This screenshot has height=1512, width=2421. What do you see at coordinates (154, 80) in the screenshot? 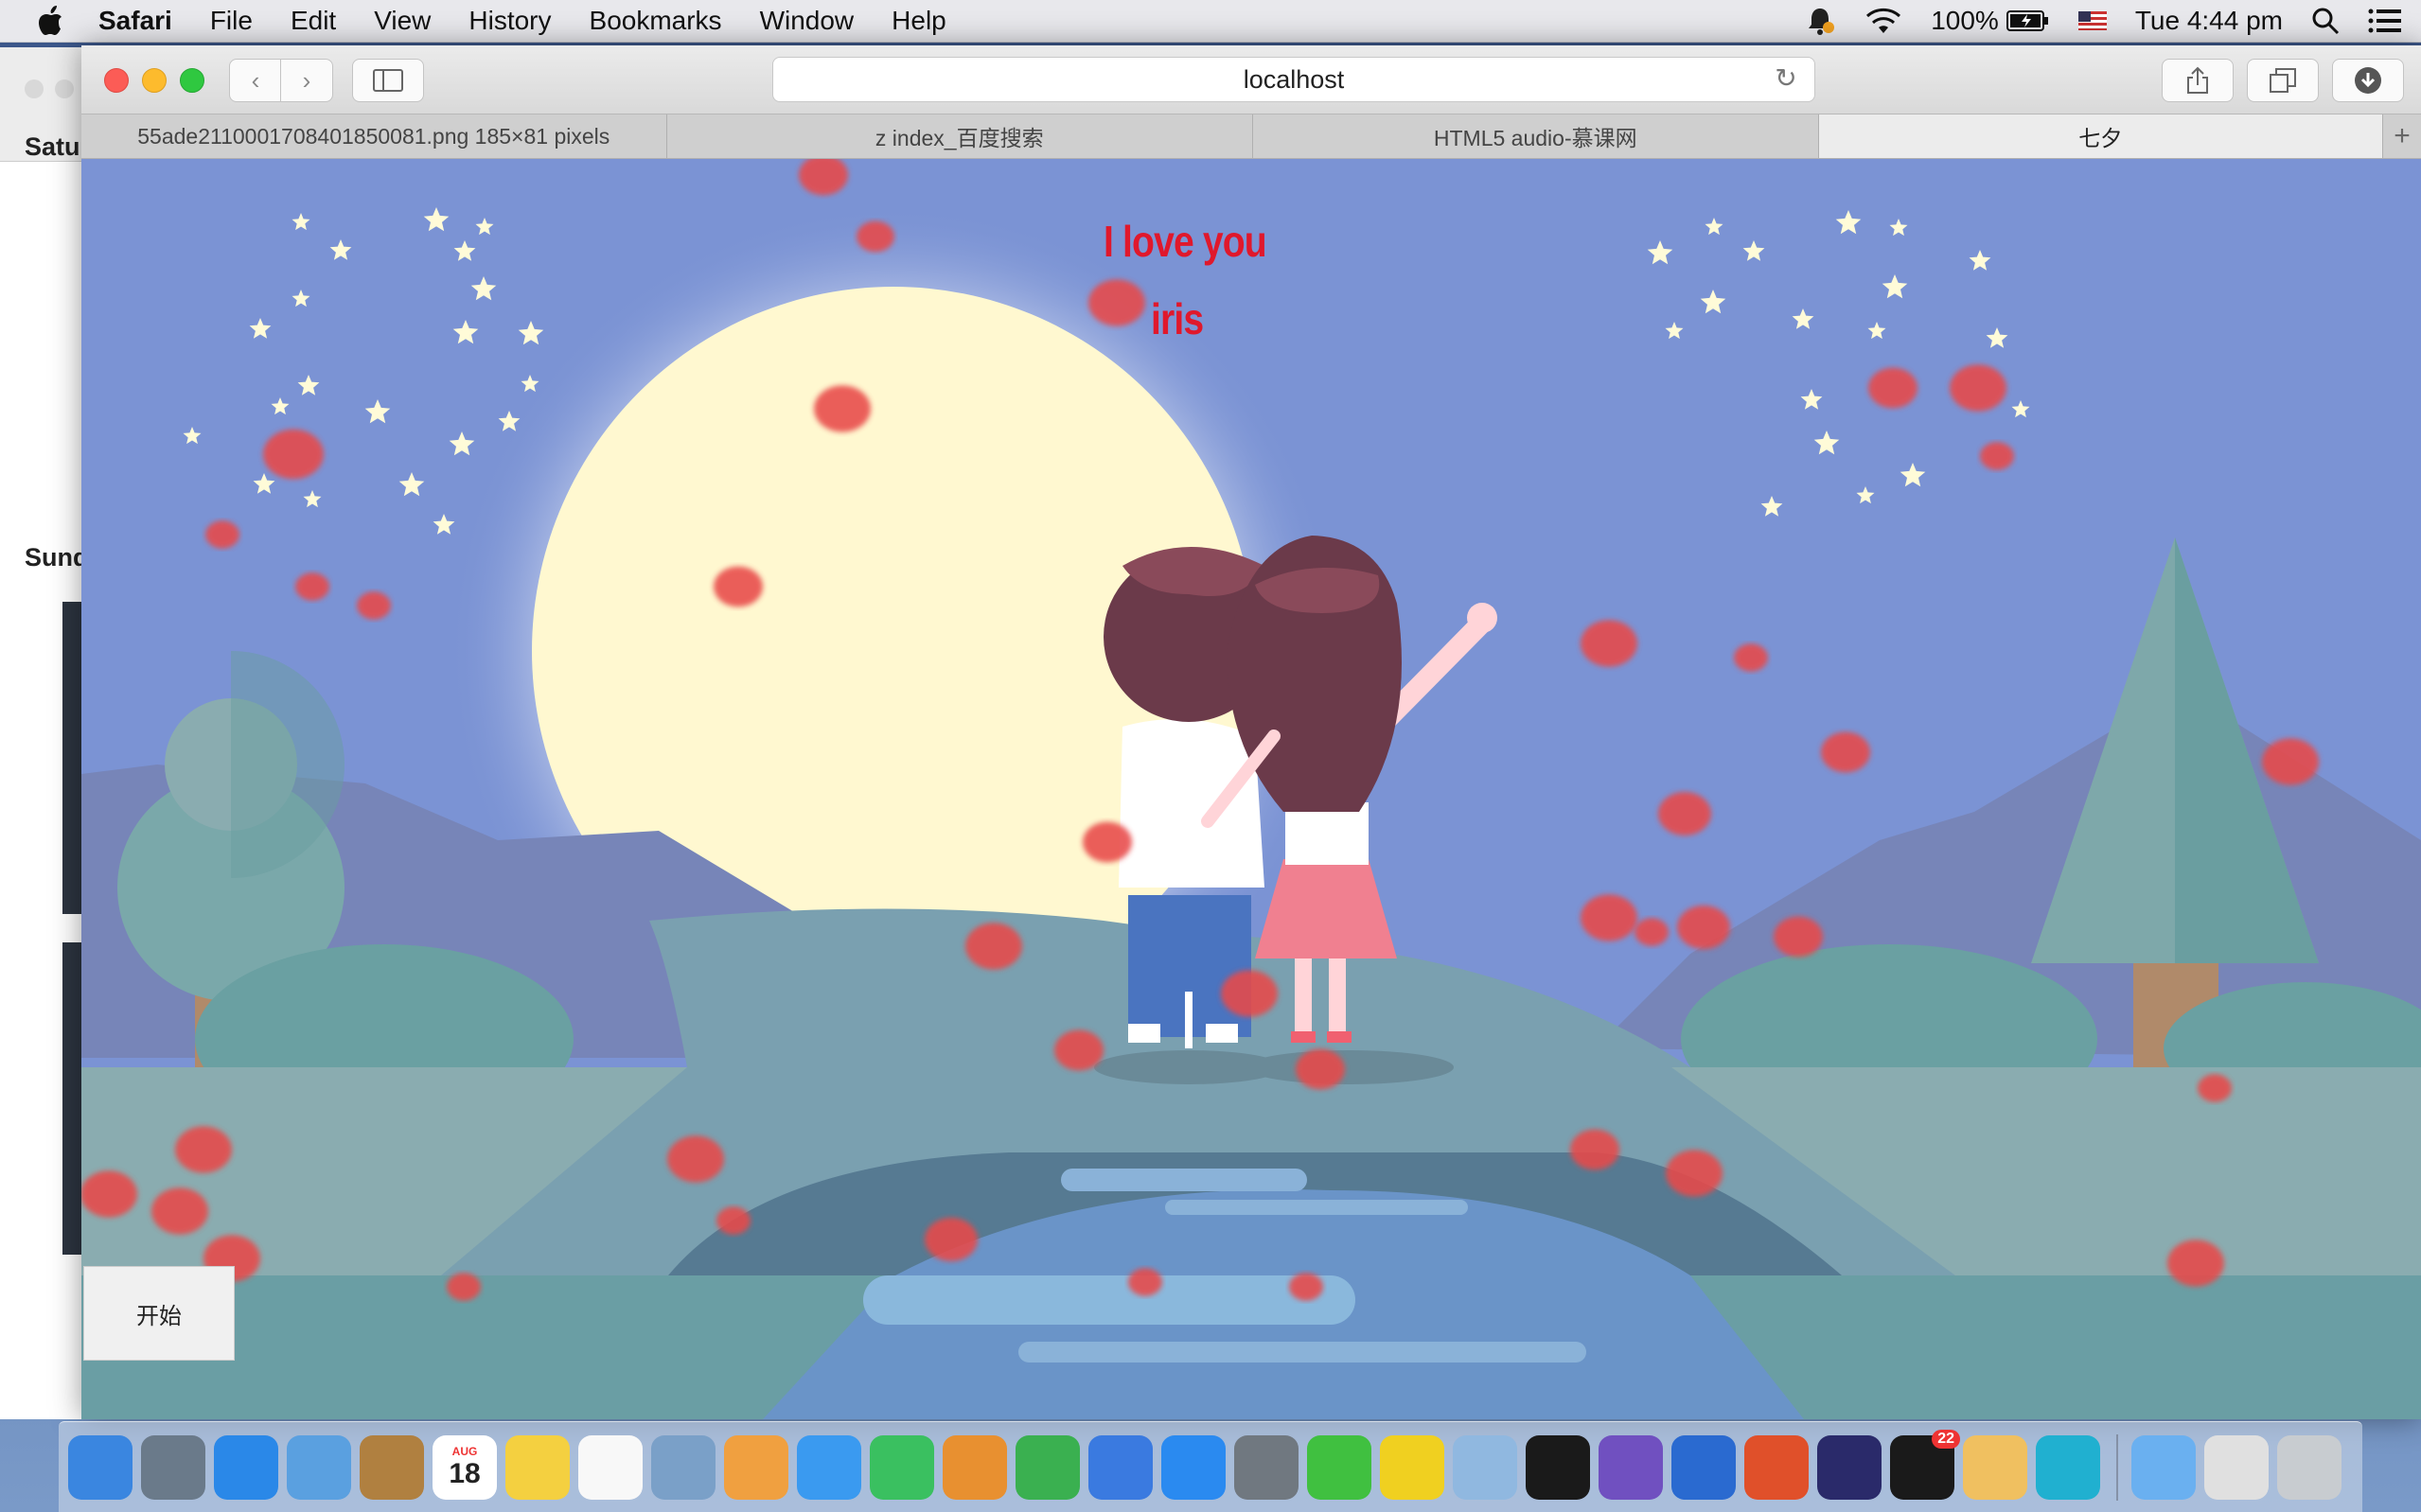
I see `minimize-button` at bounding box center [154, 80].